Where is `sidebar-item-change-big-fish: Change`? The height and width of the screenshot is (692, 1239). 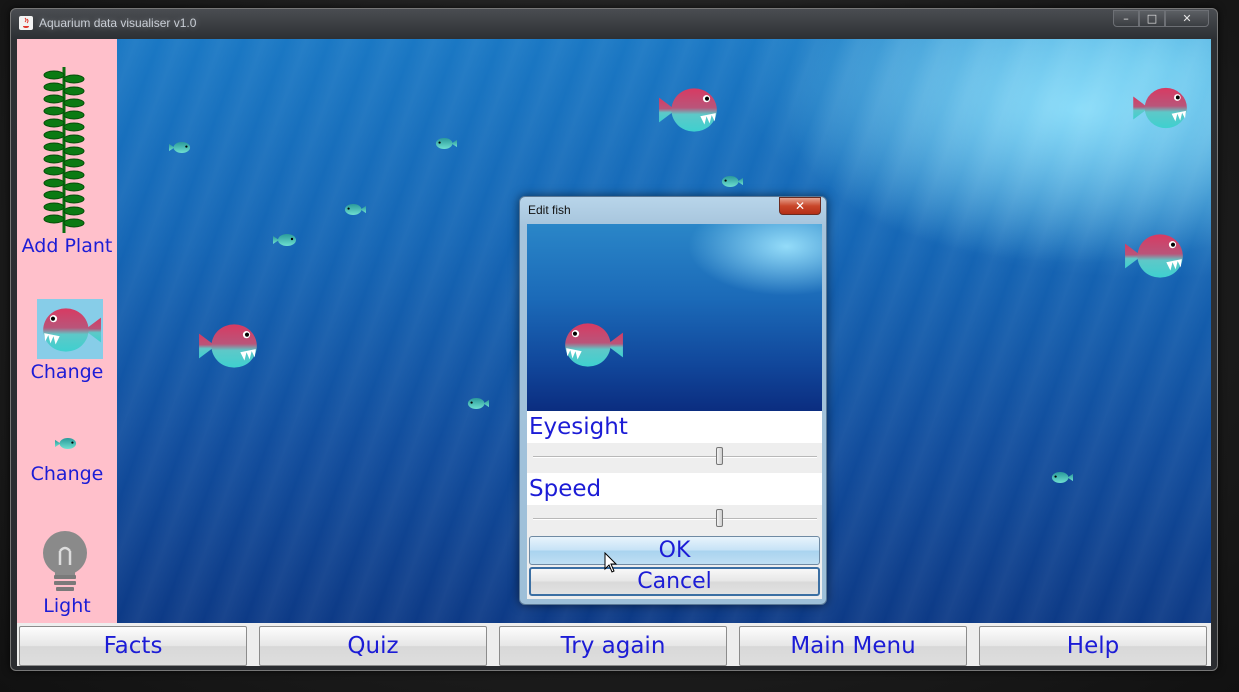 sidebar-item-change-big-fish: Change is located at coordinates (67, 344).